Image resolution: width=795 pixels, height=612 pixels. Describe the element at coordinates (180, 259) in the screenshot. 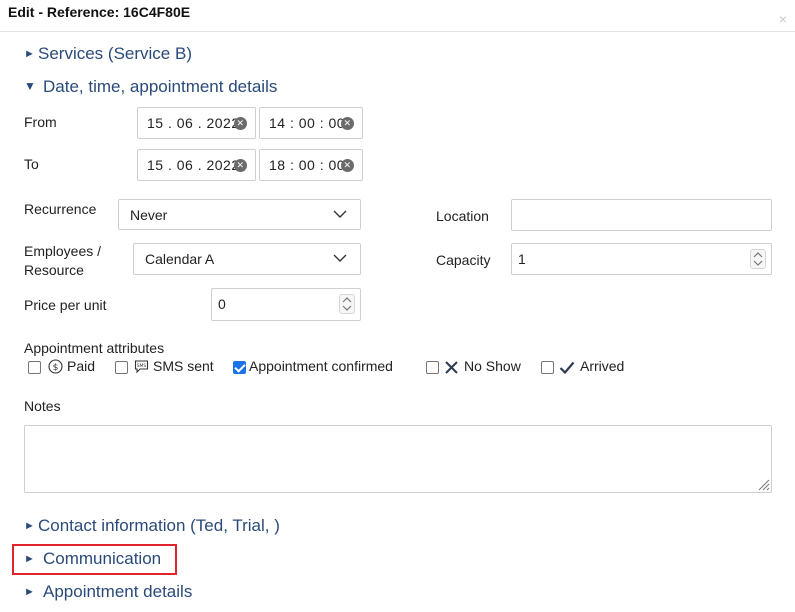

I see `employees-value: Calendar A` at that location.